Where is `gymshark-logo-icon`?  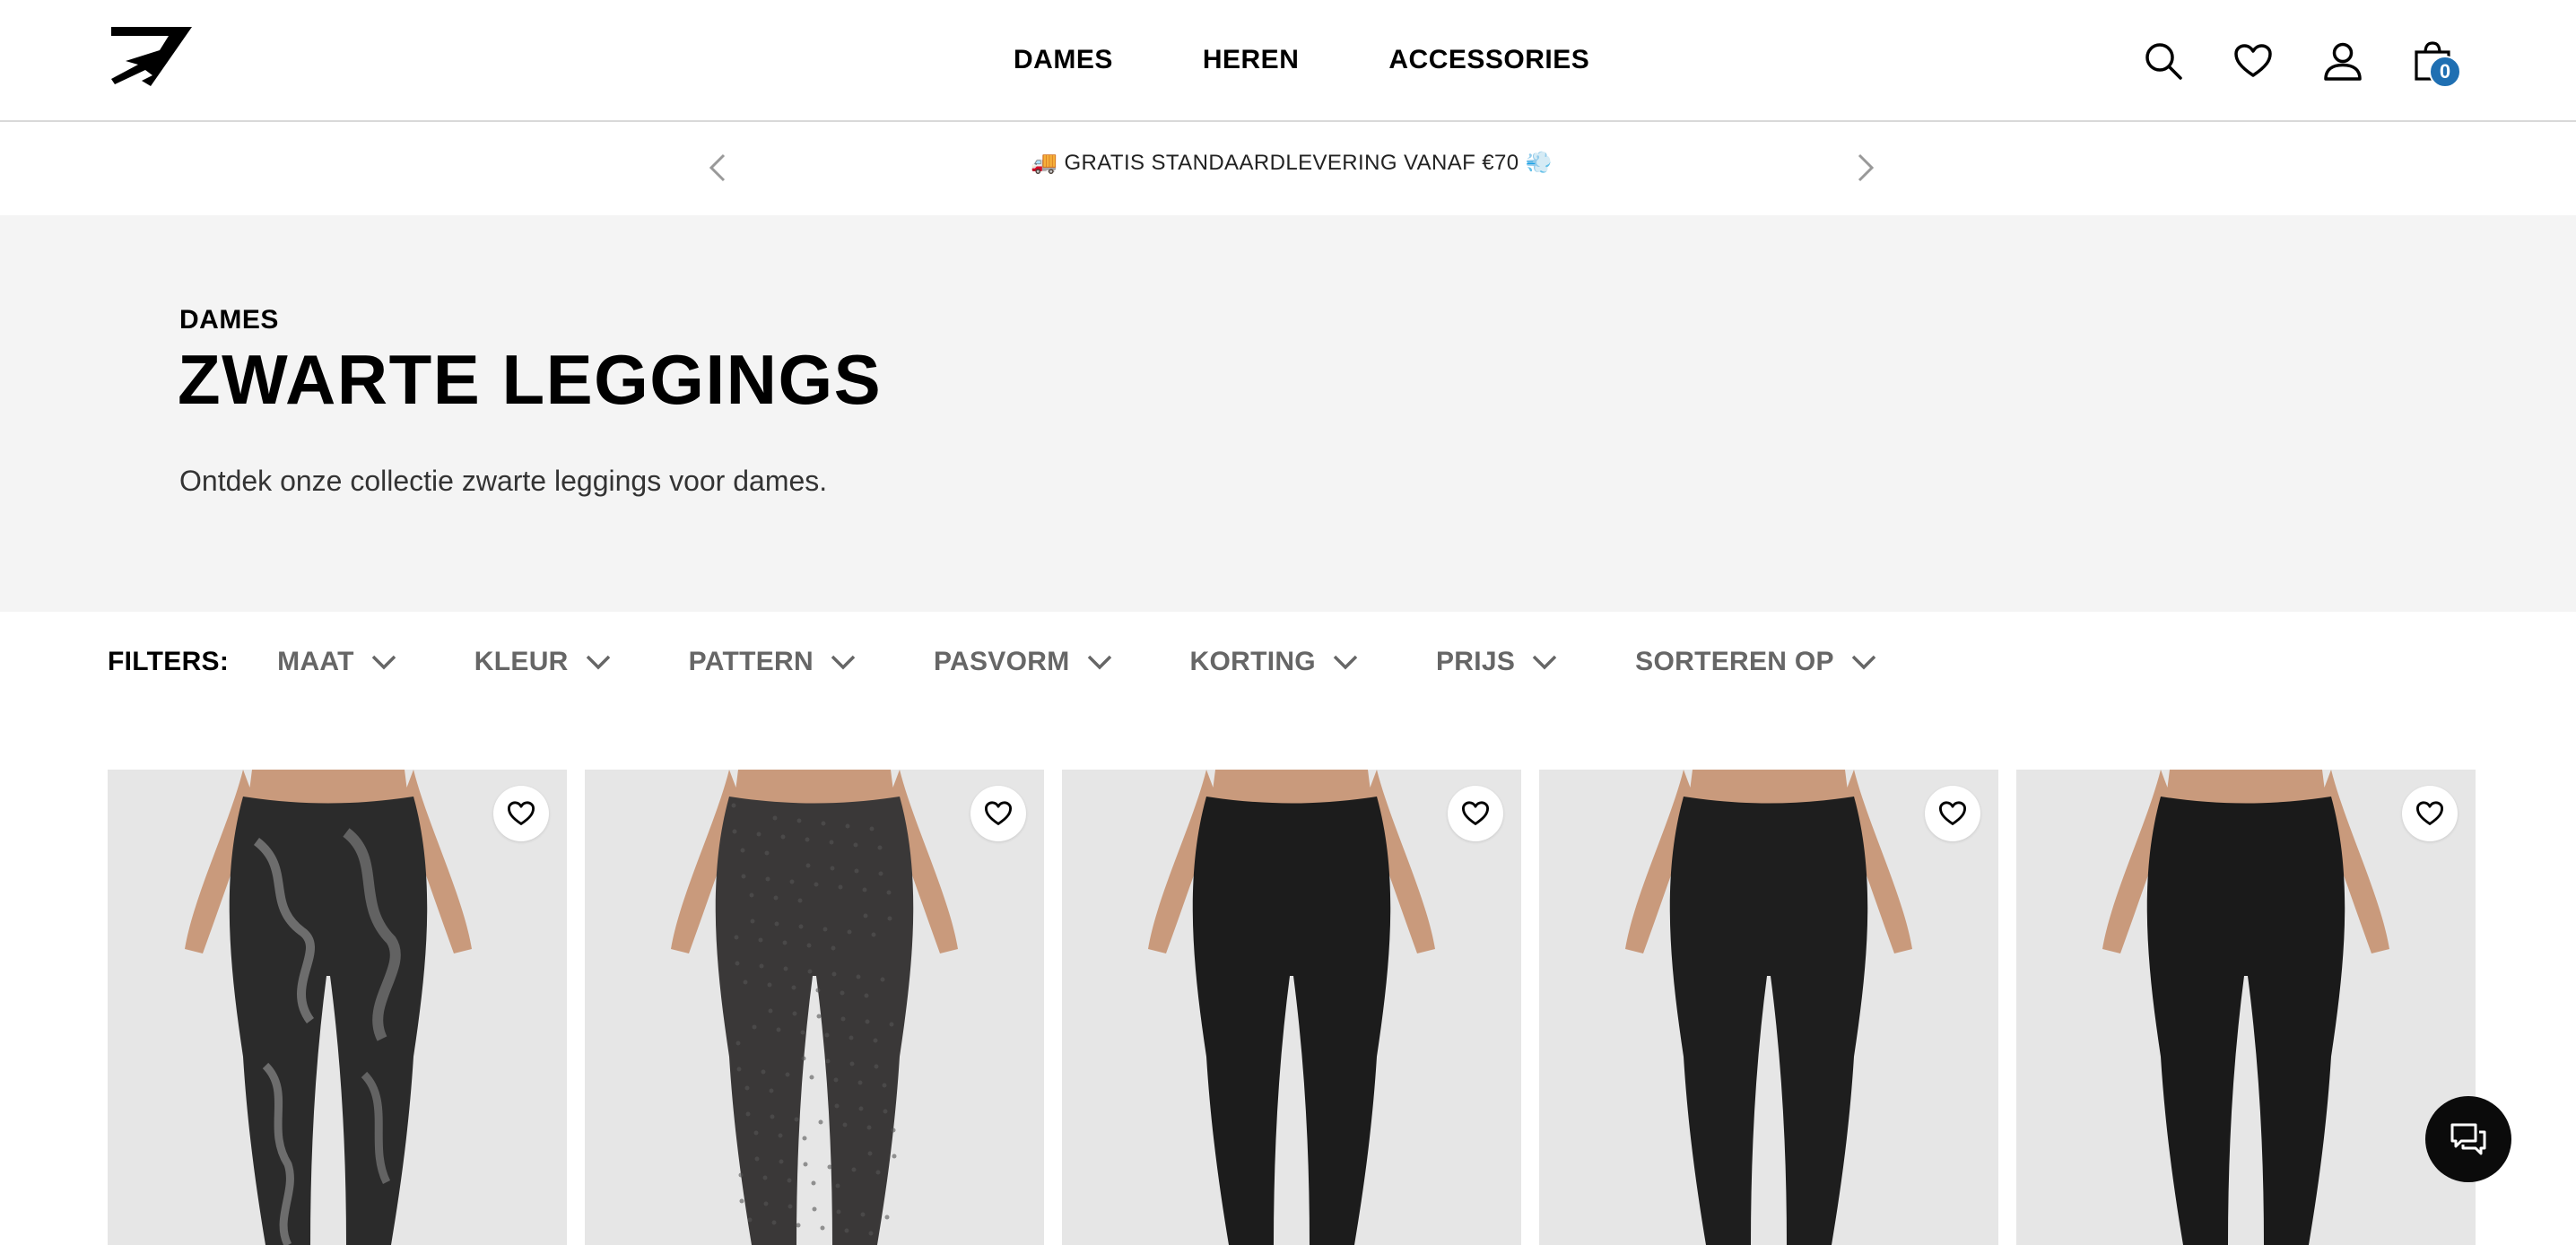 gymshark-logo-icon is located at coordinates (151, 56).